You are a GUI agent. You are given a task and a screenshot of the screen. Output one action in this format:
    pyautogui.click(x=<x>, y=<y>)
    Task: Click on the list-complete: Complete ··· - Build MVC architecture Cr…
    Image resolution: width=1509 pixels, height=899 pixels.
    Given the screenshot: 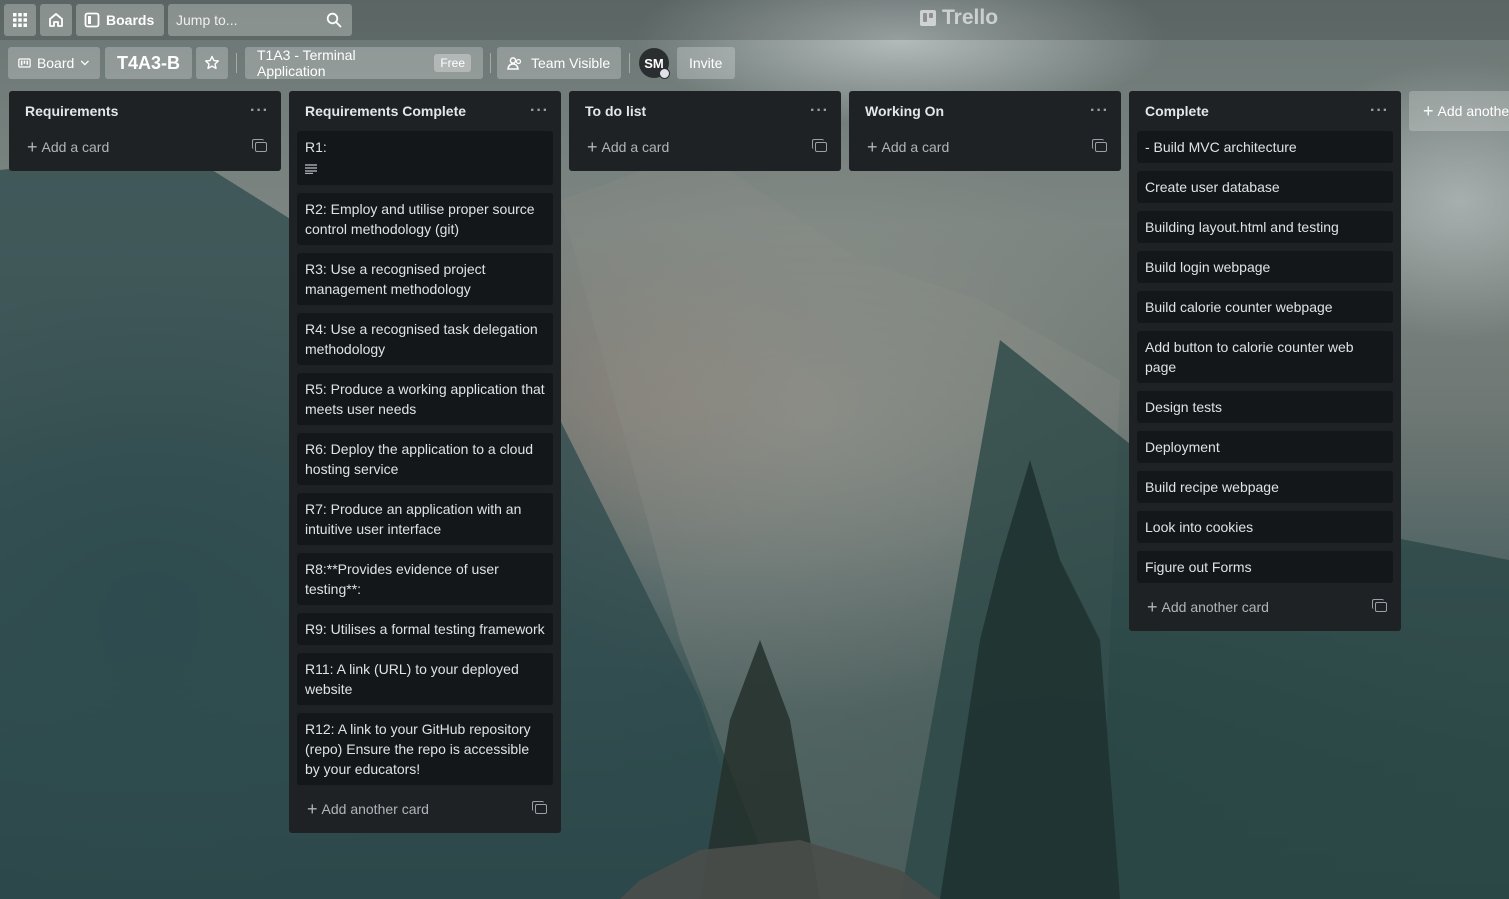 What is the action you would take?
    pyautogui.click(x=1265, y=361)
    